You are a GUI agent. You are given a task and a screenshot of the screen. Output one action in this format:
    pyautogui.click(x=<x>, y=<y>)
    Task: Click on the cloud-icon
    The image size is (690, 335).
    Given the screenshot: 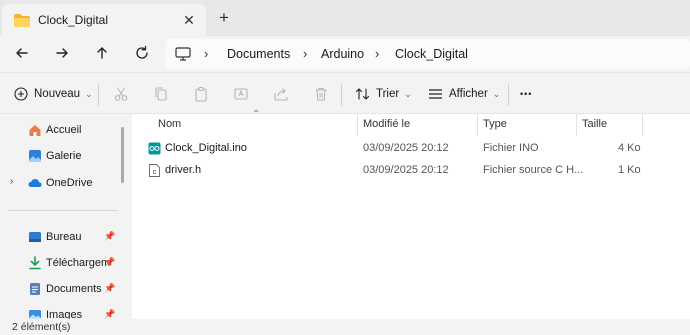 What is the action you would take?
    pyautogui.click(x=35, y=183)
    